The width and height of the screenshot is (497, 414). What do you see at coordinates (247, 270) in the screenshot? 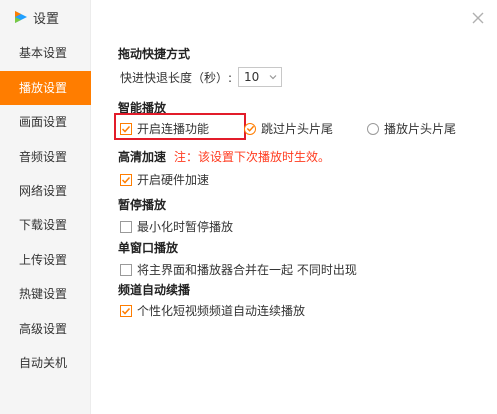
I see `merge-window-label: 将主界面和播放器合并在一起 不同时出现` at bounding box center [247, 270].